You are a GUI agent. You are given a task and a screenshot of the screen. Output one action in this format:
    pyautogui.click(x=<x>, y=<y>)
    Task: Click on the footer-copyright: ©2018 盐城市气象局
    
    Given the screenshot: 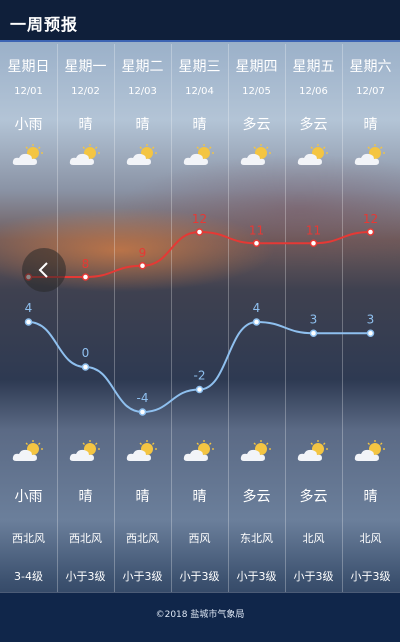 What is the action you would take?
    pyautogui.click(x=200, y=615)
    